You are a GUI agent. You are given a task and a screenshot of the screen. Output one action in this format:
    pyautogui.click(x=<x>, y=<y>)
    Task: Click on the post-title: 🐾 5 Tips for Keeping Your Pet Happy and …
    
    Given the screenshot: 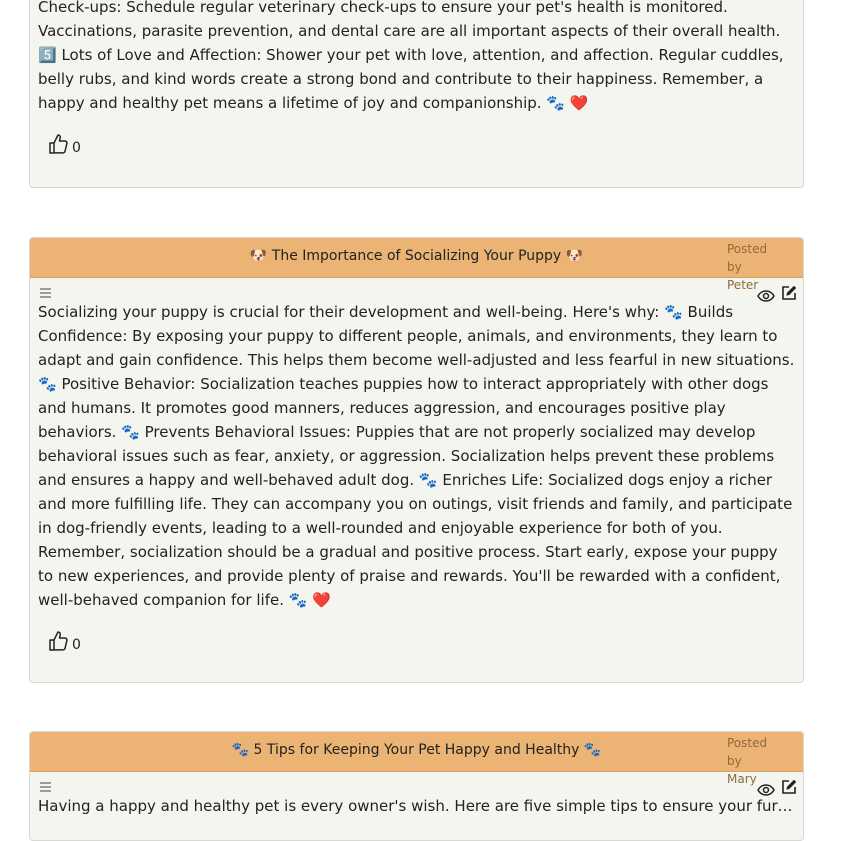 What is the action you would take?
    pyautogui.click(x=416, y=750)
    